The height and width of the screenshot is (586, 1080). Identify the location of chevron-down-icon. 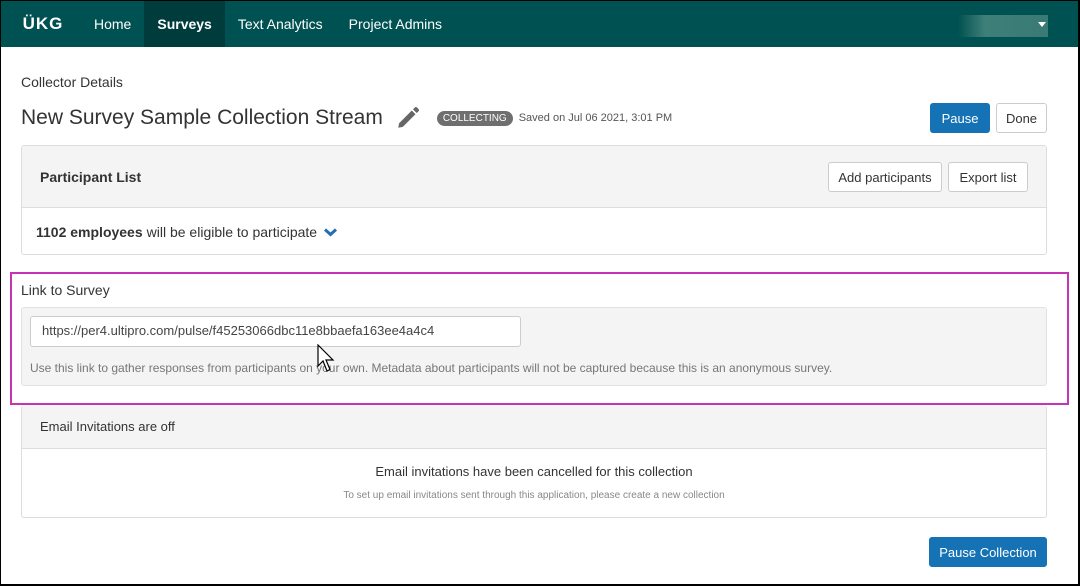
(331, 232).